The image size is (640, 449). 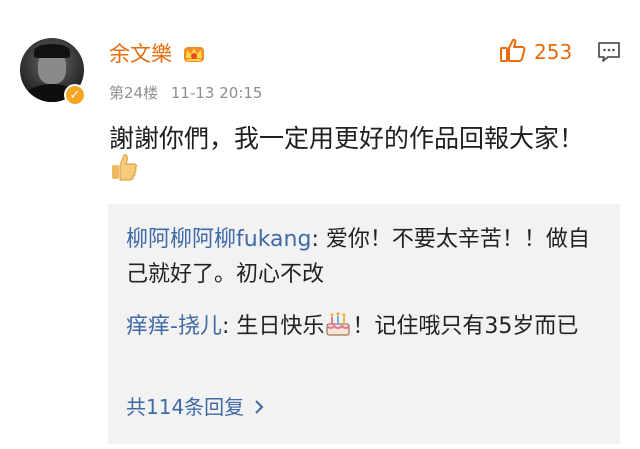 What do you see at coordinates (366, 257) in the screenshot?
I see `reply-item: 柳阿柳阿柳fukang: 爱你！不要太辛苦！！做自己就好了。初心不改` at bounding box center [366, 257].